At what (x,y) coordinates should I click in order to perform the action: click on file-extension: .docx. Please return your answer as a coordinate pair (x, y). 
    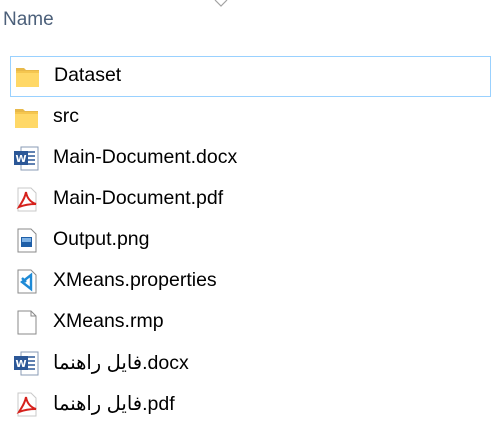
    Looking at the image, I should click on (165, 363).